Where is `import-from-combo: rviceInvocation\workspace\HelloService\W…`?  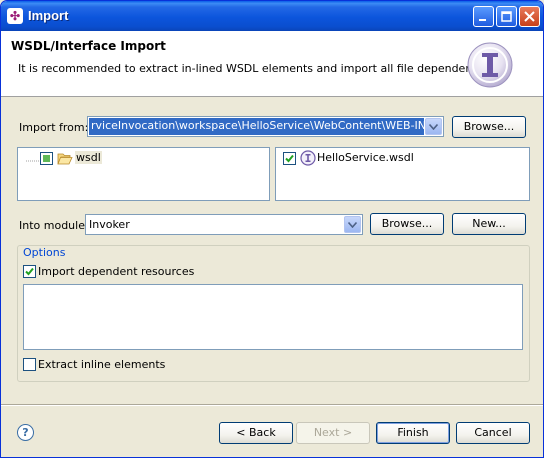
import-from-combo: rviceInvocation\workspace\HelloService\W… is located at coordinates (265, 126).